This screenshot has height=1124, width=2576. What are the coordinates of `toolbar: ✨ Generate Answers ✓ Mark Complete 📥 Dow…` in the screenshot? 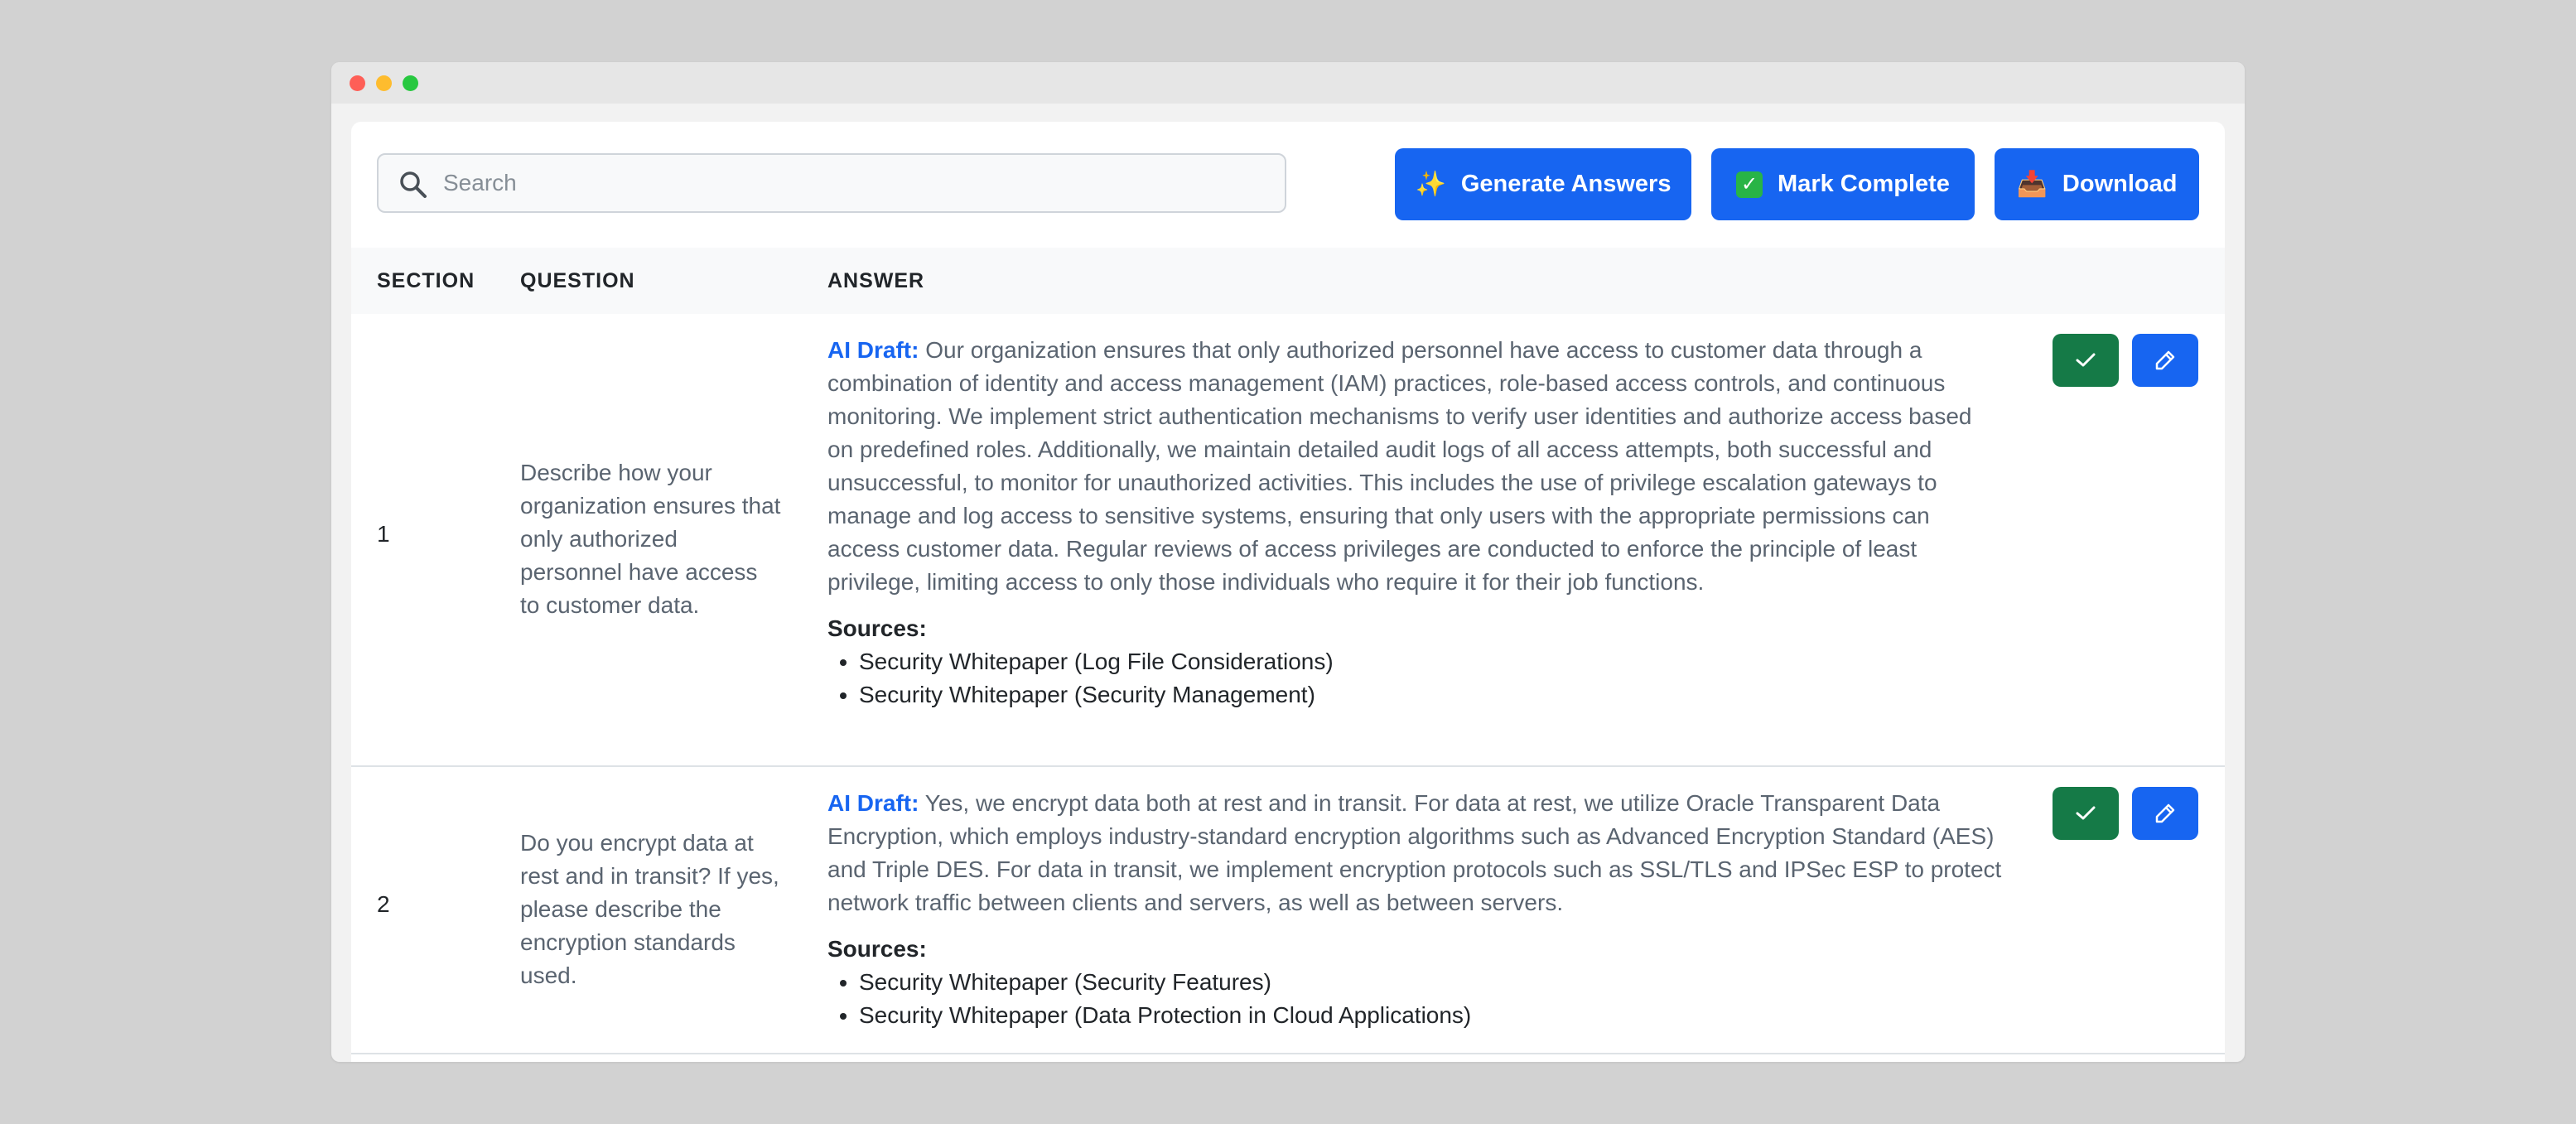 It's located at (1288, 185).